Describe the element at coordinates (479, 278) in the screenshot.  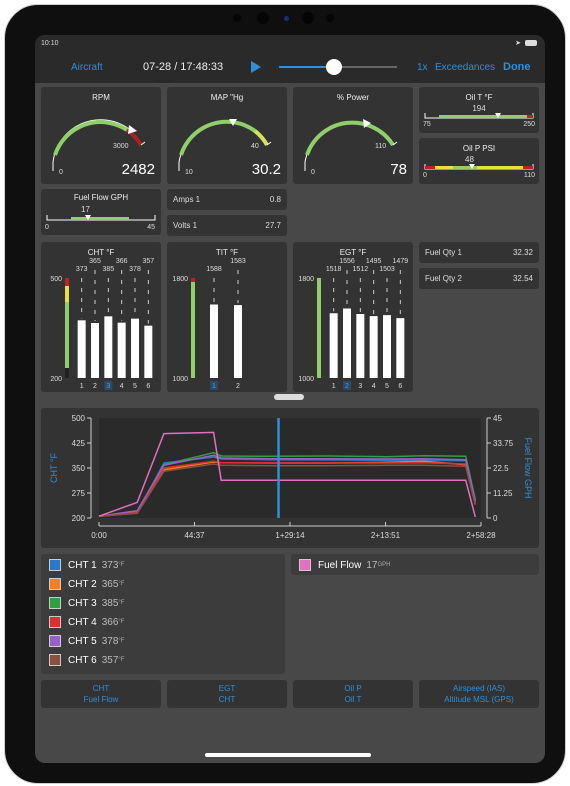
I see `fuel-qty2-readout: Fuel Qty 2 32.54` at that location.